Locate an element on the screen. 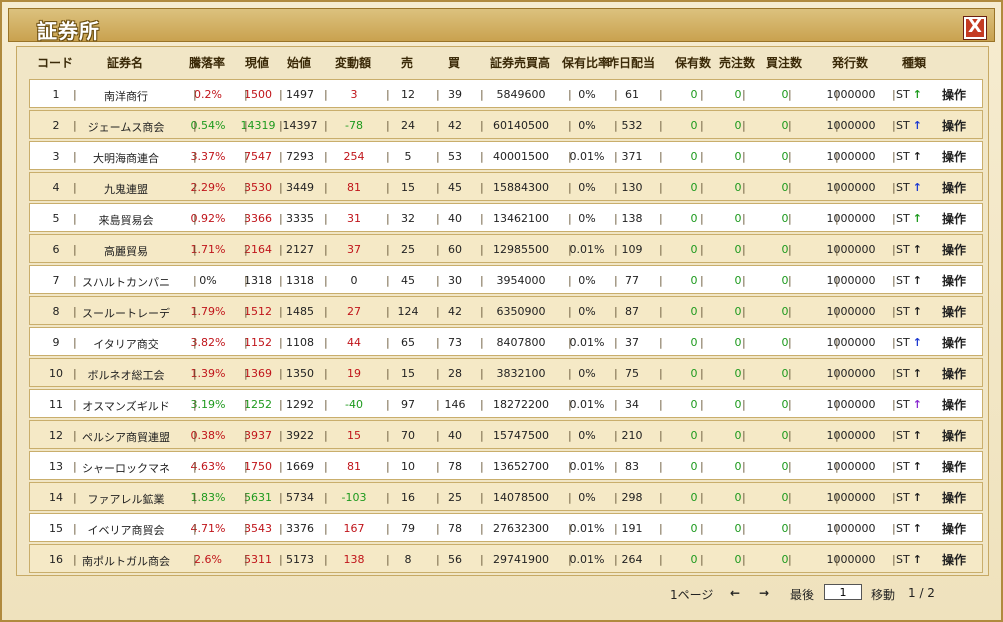 The height and width of the screenshot is (622, 1003). cell-div: 264 is located at coordinates (632, 559).